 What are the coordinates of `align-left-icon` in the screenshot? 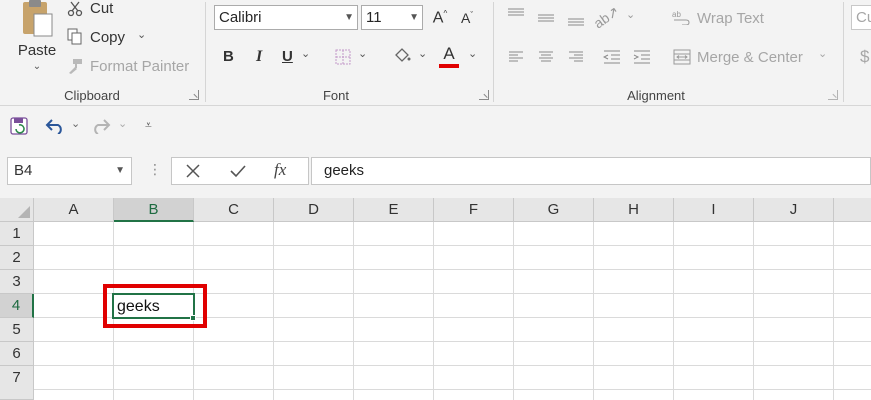 It's located at (516, 56).